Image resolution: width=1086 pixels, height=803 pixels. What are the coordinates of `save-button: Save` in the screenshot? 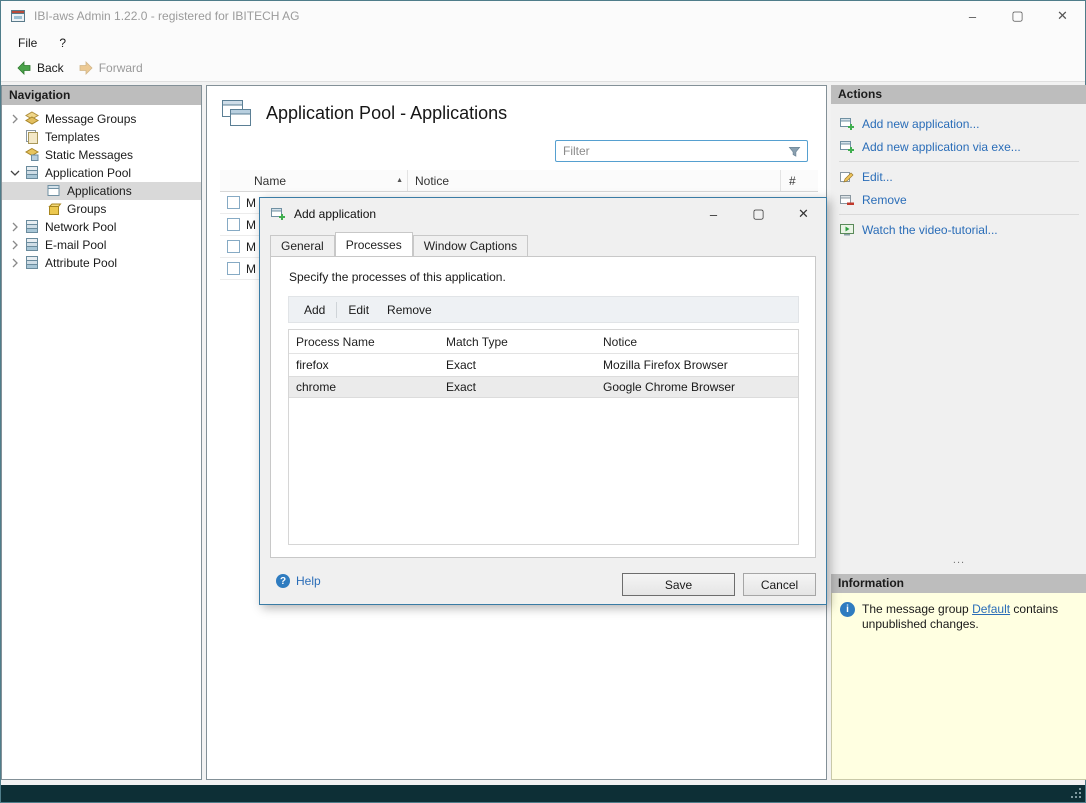 It's located at (678, 584).